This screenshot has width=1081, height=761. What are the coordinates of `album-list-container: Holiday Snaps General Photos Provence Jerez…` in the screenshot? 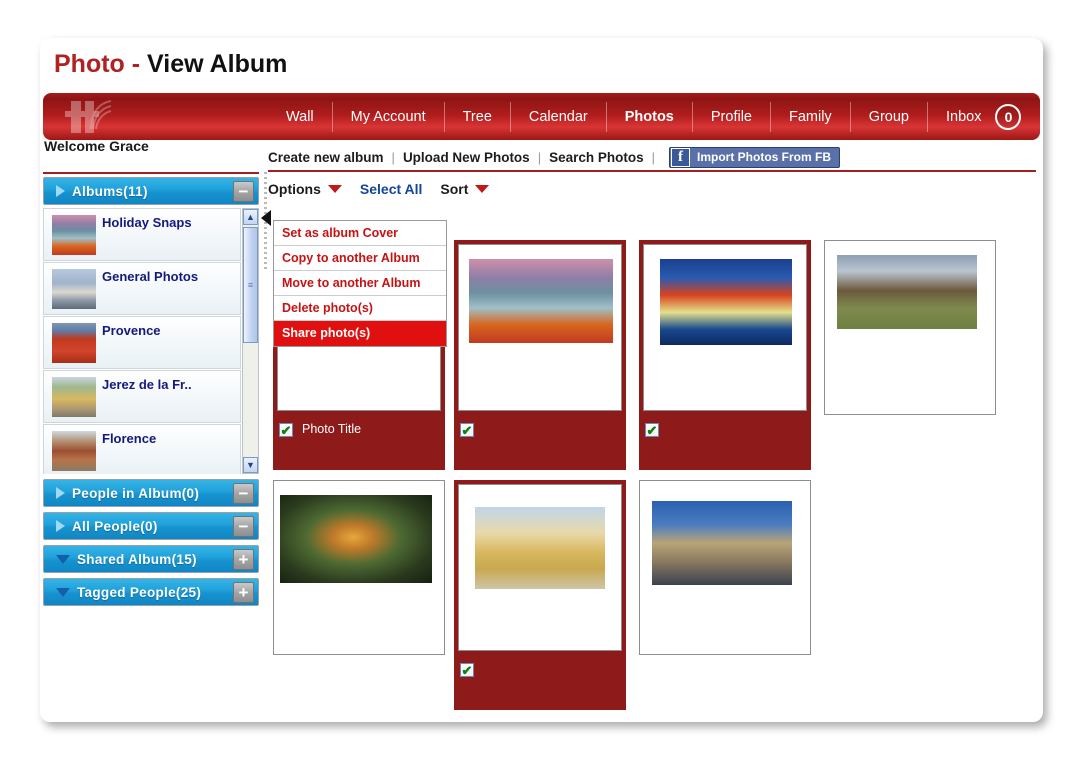 It's located at (151, 341).